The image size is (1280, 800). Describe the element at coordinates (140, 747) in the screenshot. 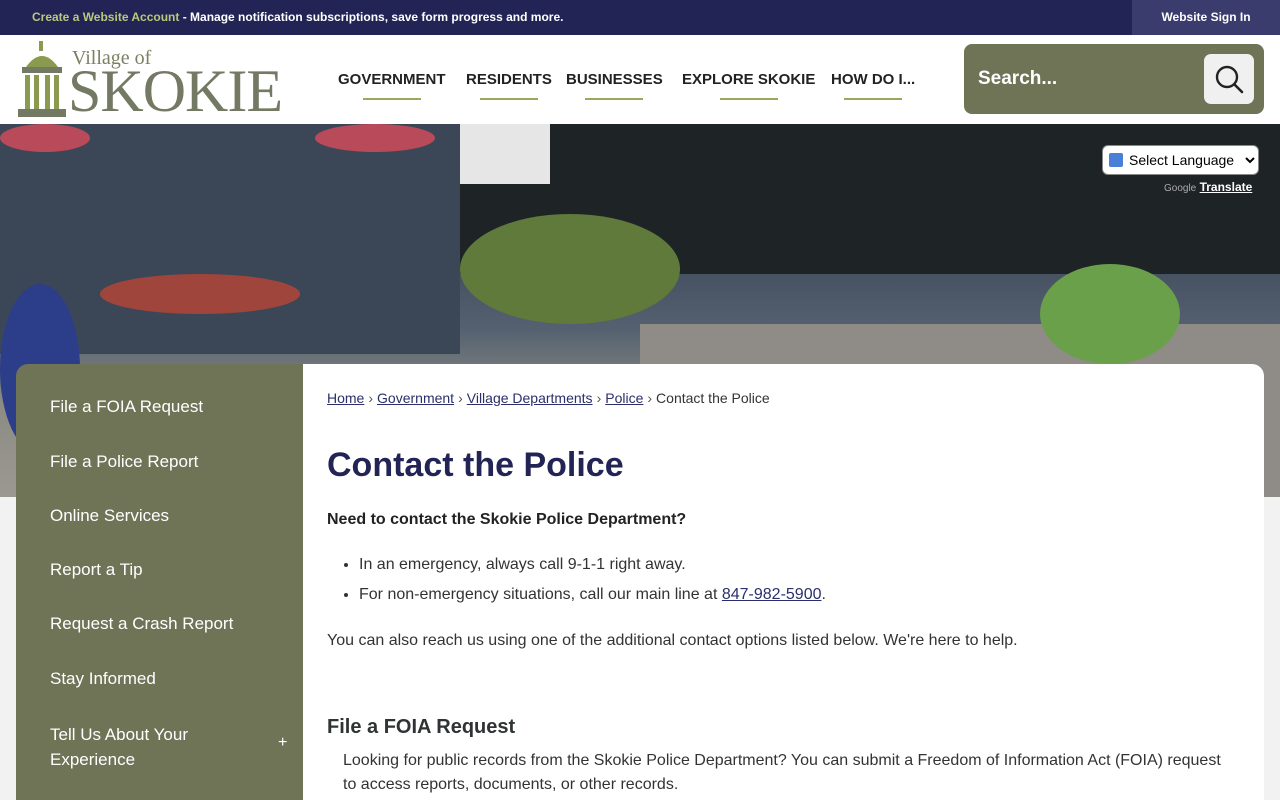

I see `sidebar-item-tell-us: Tell Us About Your Experience` at that location.